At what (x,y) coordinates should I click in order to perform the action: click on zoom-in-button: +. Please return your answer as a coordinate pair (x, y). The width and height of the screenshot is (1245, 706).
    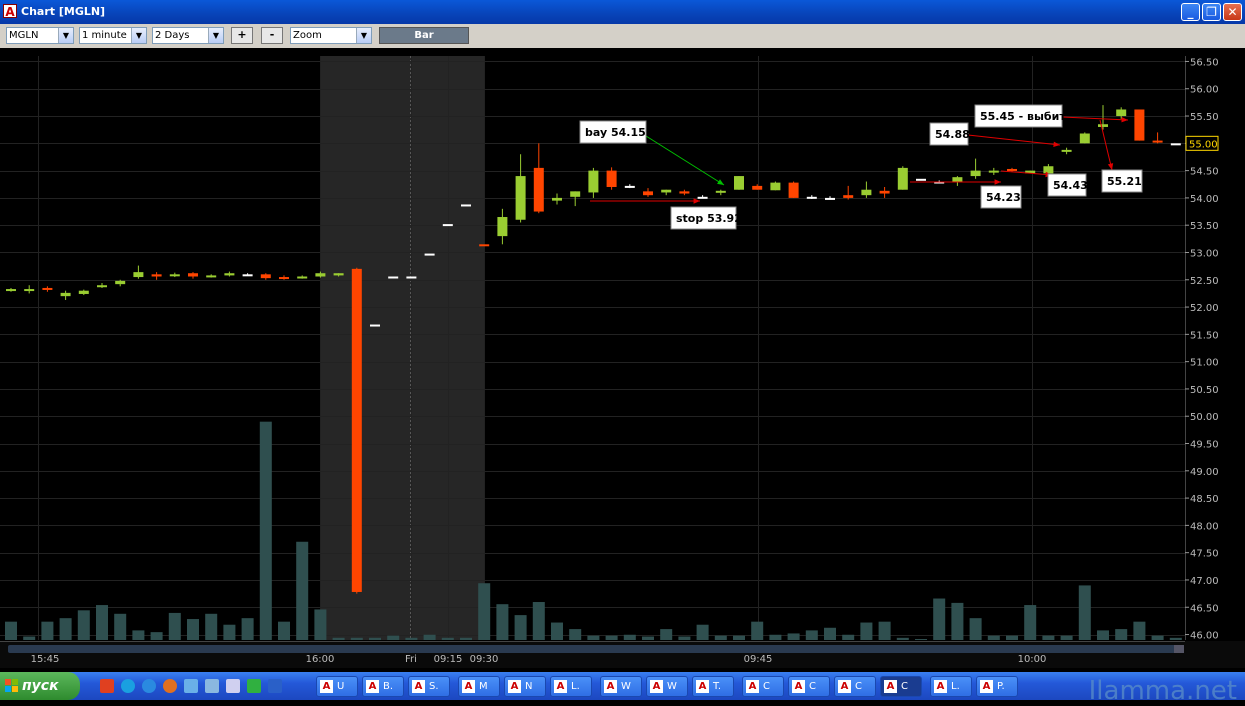
    Looking at the image, I should click on (242, 35).